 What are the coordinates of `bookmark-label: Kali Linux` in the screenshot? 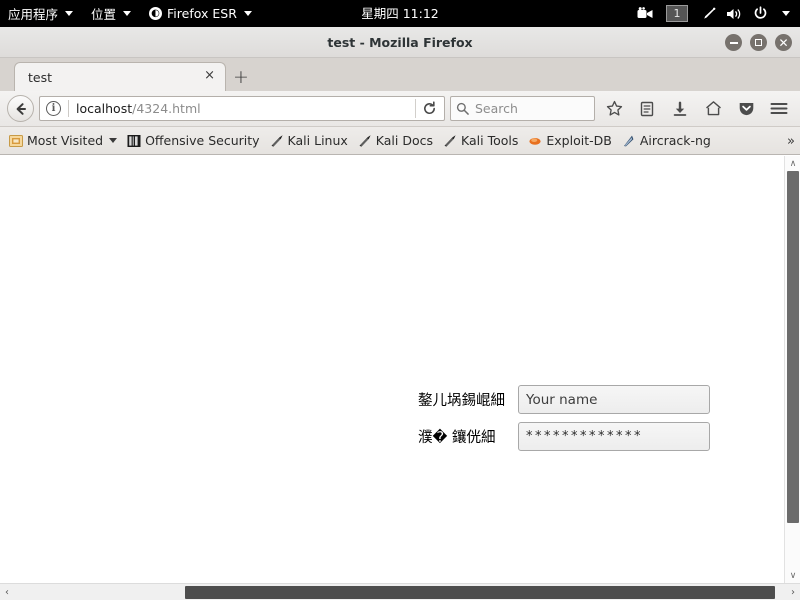 It's located at (317, 140).